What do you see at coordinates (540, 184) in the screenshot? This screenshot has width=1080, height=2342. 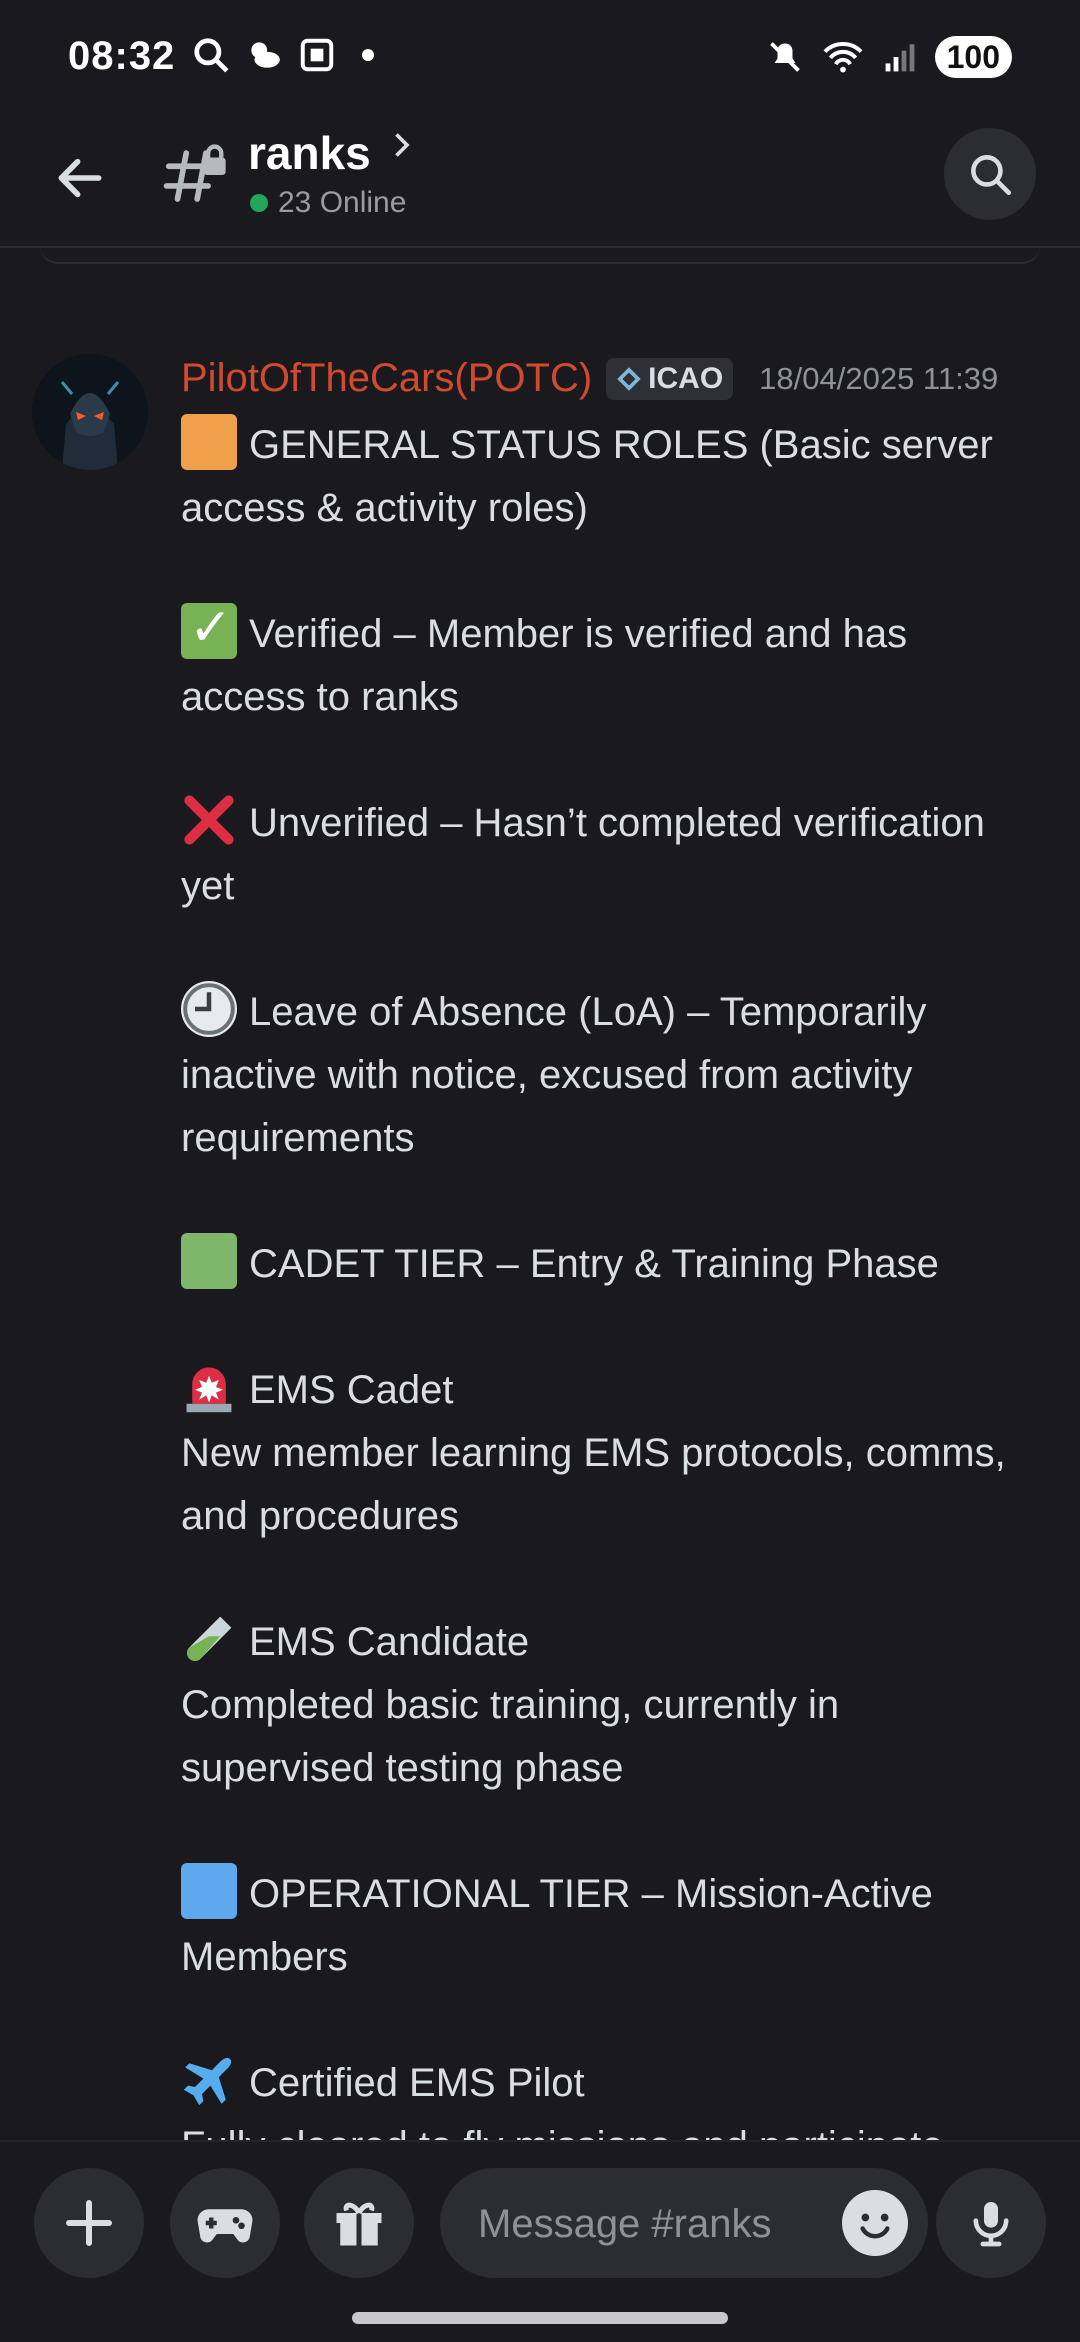 I see `channel-header: ranks 23 Online` at bounding box center [540, 184].